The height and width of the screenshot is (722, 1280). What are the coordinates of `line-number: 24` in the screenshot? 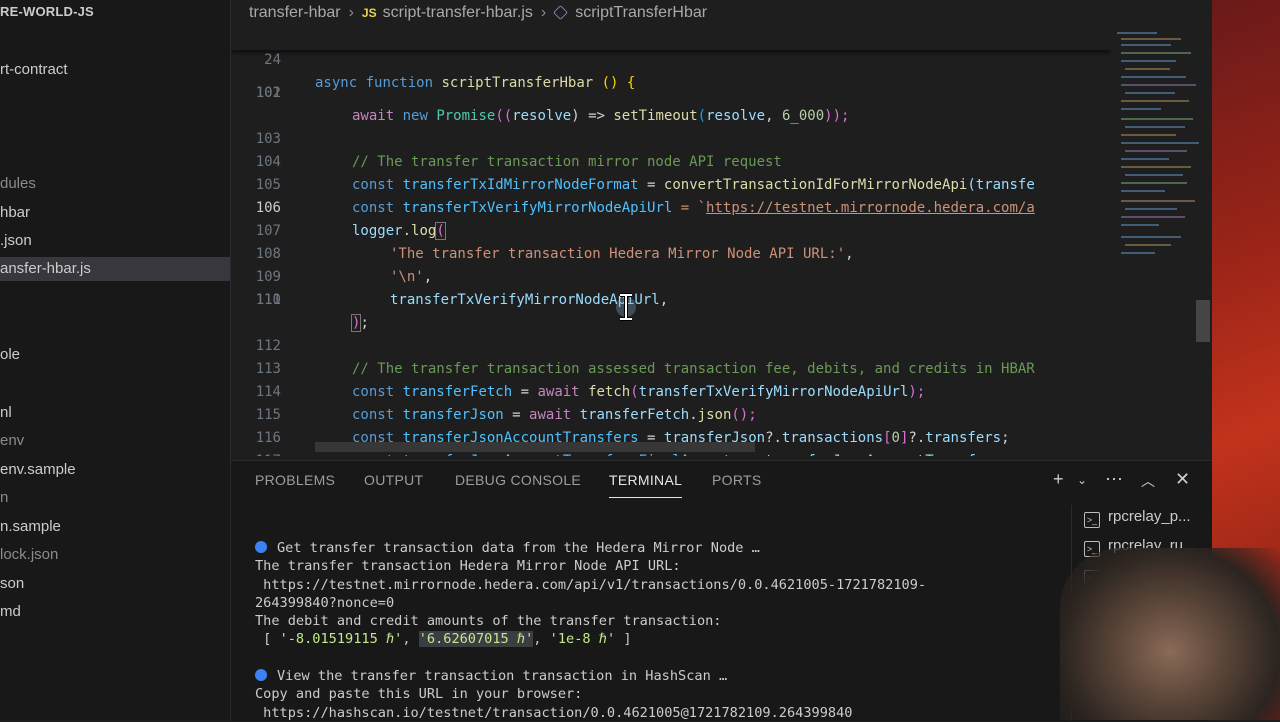 It's located at (272, 60).